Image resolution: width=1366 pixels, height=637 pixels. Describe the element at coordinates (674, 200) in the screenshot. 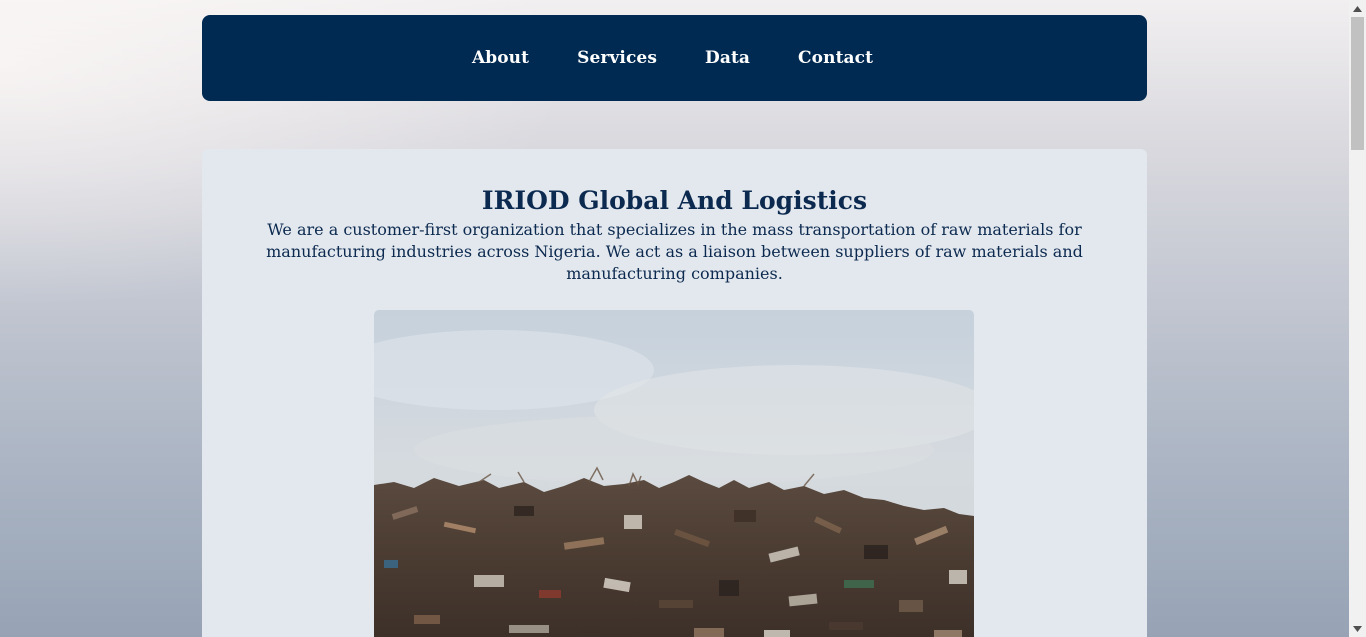

I see `page-title: IRIOD Global And Logistics` at that location.